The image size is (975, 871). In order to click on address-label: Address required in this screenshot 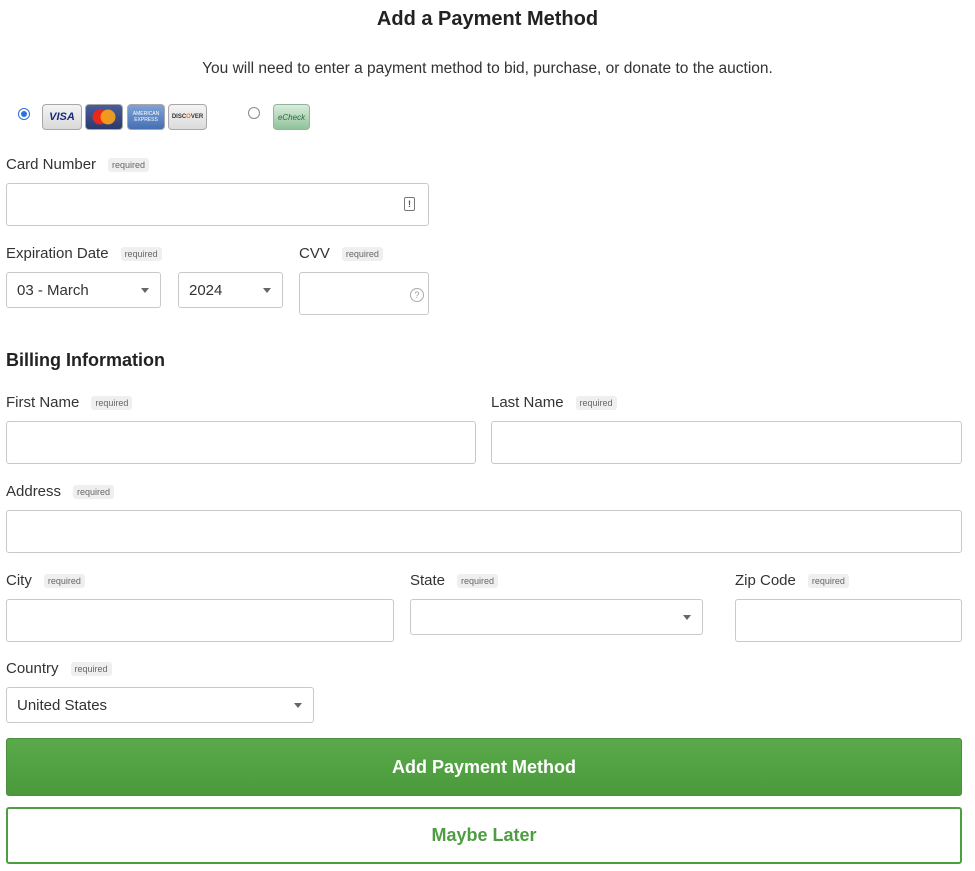, I will do `click(60, 491)`.